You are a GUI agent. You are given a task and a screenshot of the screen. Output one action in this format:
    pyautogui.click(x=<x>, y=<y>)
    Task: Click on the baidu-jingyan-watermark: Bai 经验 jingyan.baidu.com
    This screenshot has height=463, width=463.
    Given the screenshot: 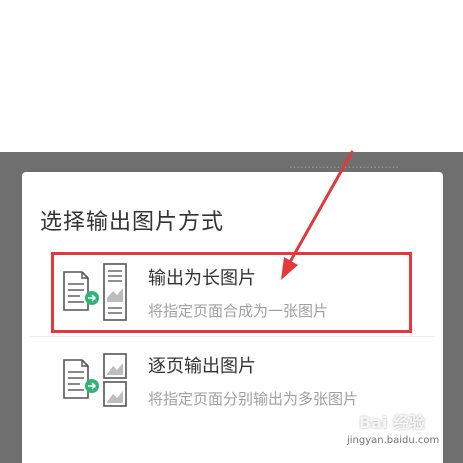 What is the action you would take?
    pyautogui.click(x=393, y=429)
    